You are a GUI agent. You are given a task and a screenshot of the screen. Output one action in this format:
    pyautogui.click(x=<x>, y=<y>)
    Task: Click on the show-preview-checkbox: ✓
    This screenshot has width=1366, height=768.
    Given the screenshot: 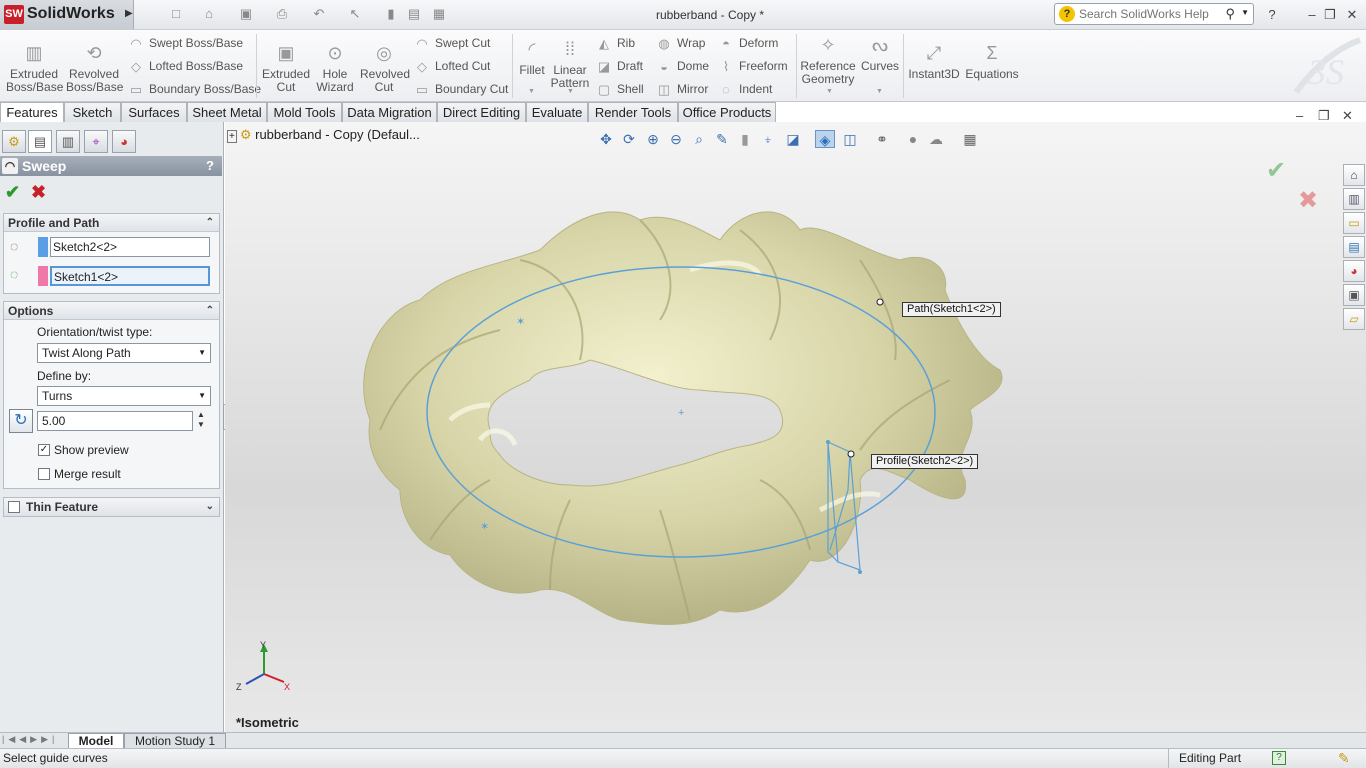 What is the action you would take?
    pyautogui.click(x=44, y=450)
    